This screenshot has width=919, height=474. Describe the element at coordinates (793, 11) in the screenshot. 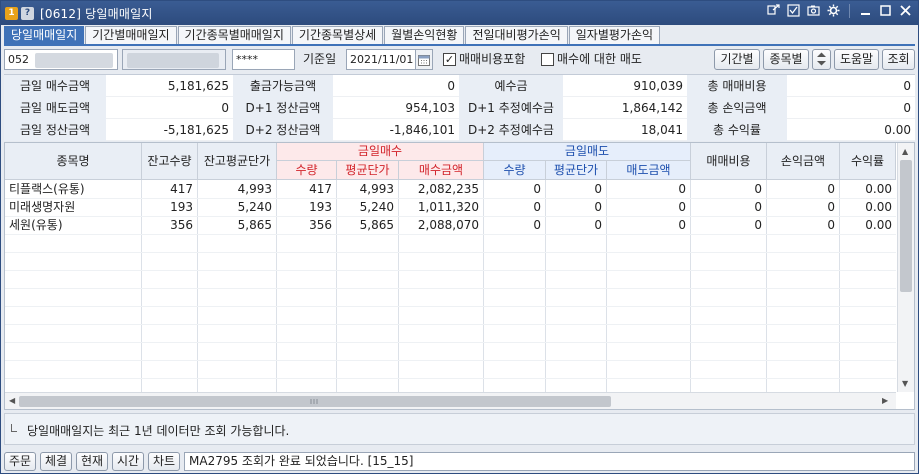

I see `checklist-icon` at that location.